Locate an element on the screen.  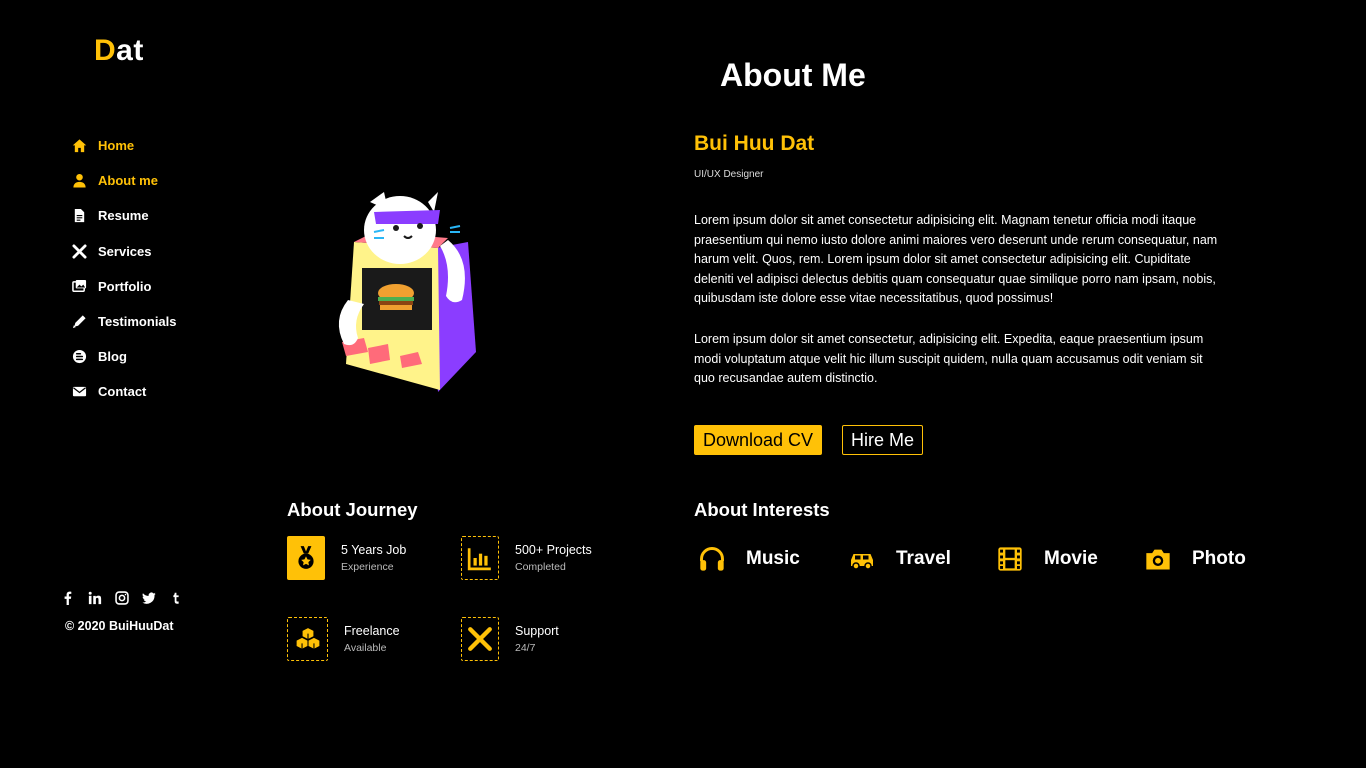
facebook-icon is located at coordinates (67, 597).